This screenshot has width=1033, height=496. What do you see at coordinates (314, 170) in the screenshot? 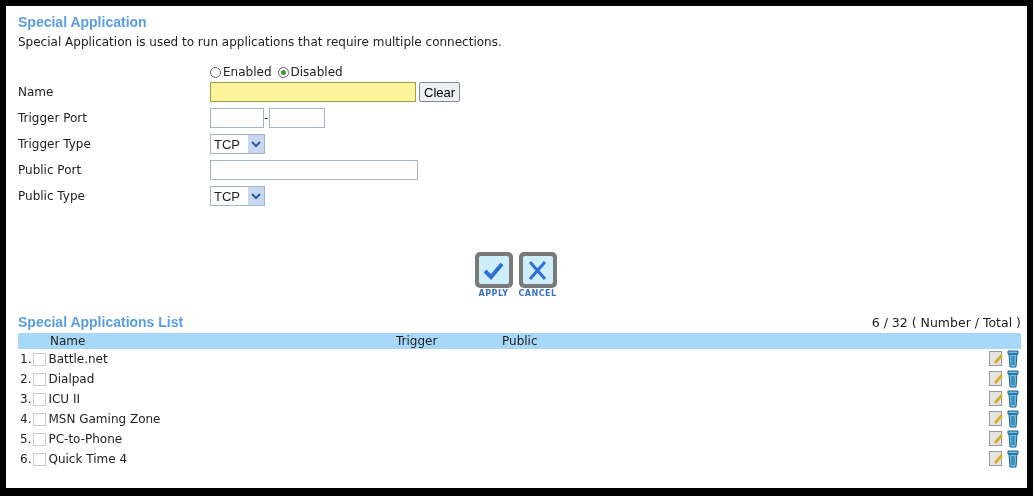
I see `input-field` at bounding box center [314, 170].